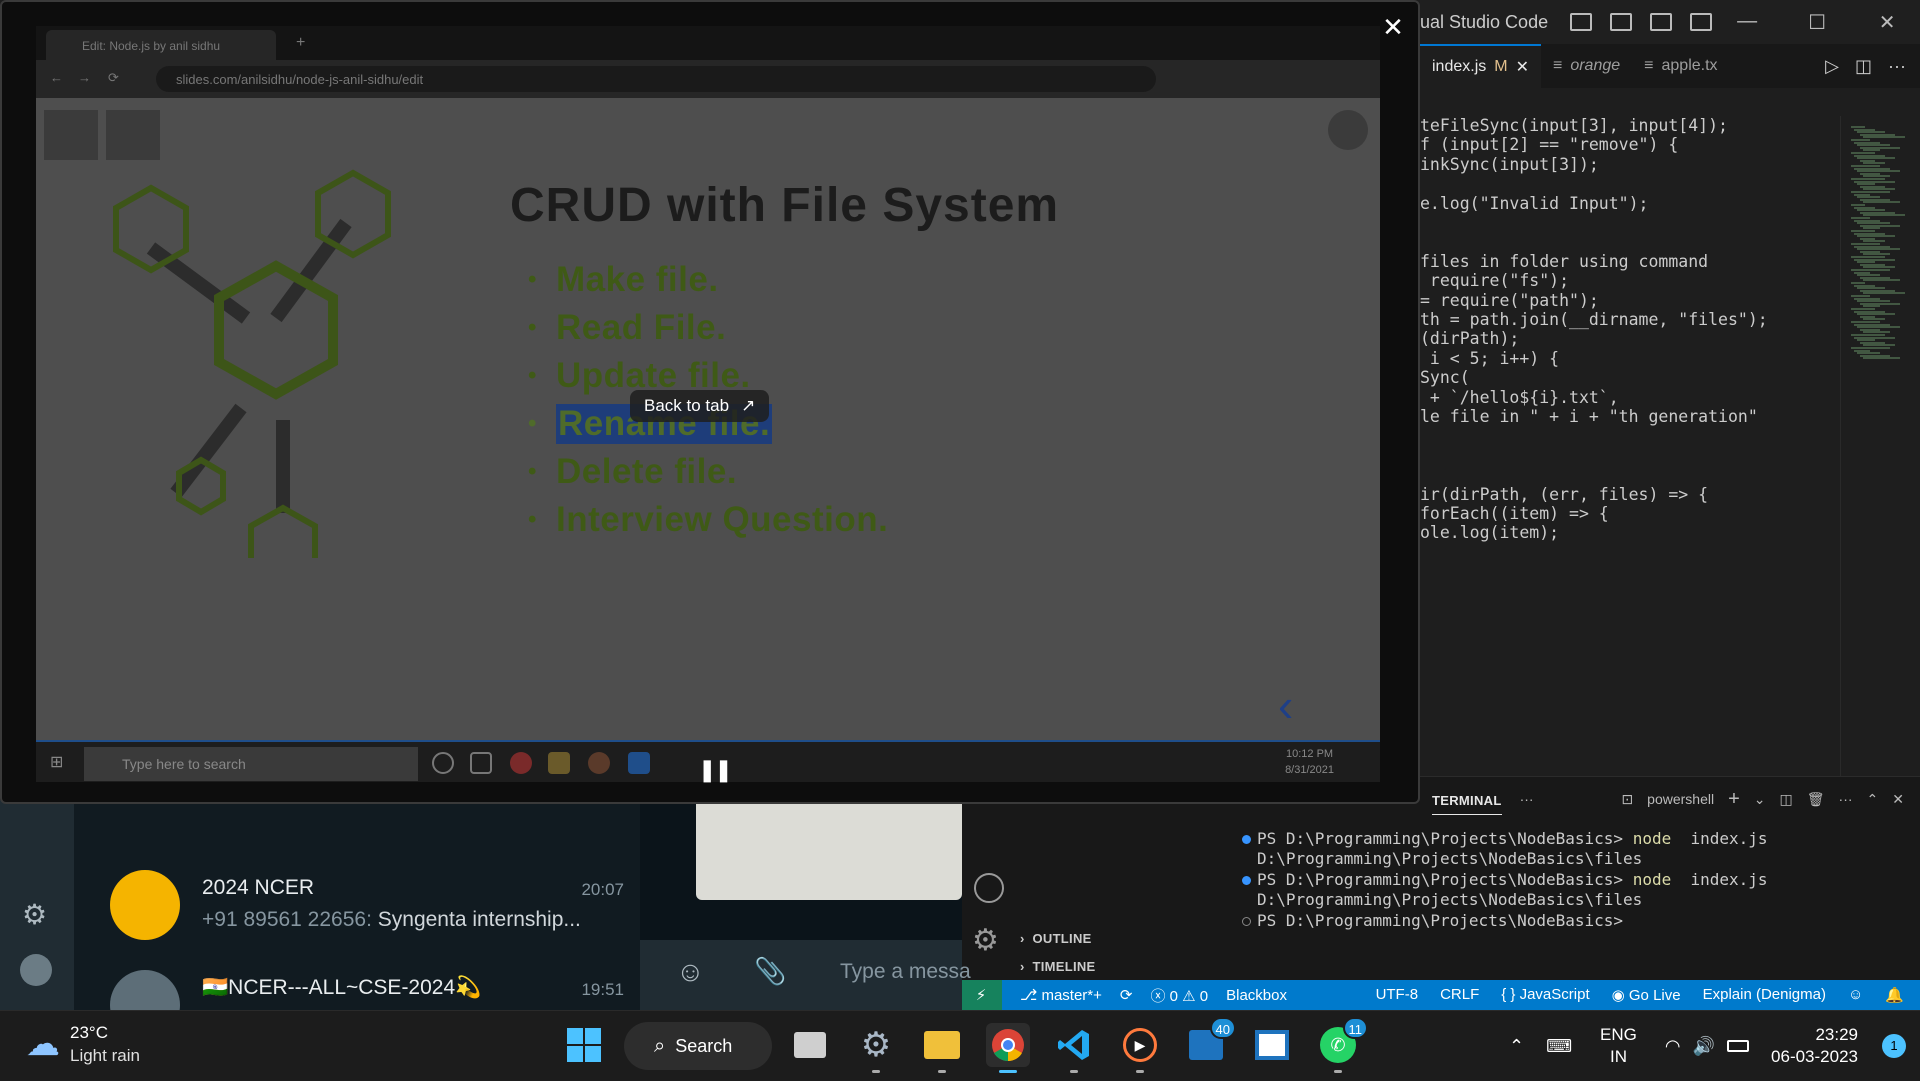  I want to click on toggle-secondary-sidebar-icon, so click(1661, 22).